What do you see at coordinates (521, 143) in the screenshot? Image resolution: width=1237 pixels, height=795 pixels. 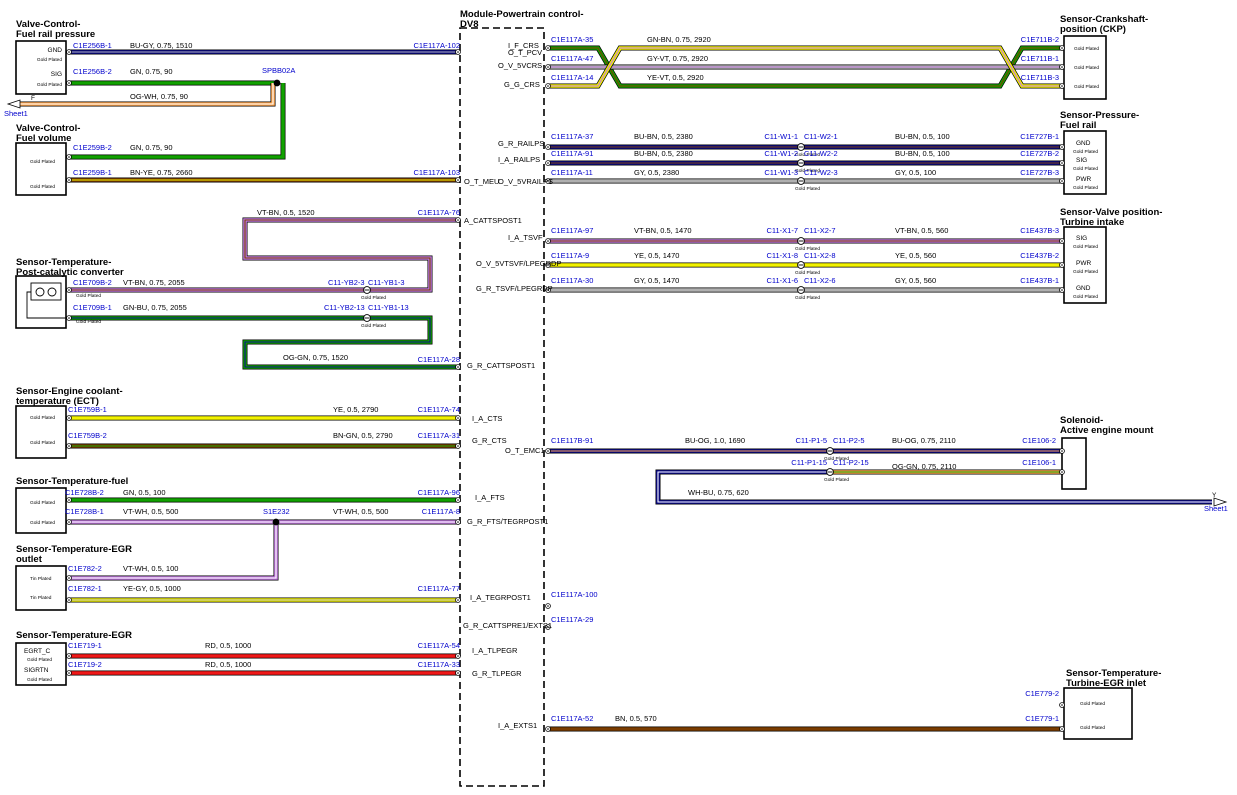 I see `signal-label: G_R_RAILPS` at bounding box center [521, 143].